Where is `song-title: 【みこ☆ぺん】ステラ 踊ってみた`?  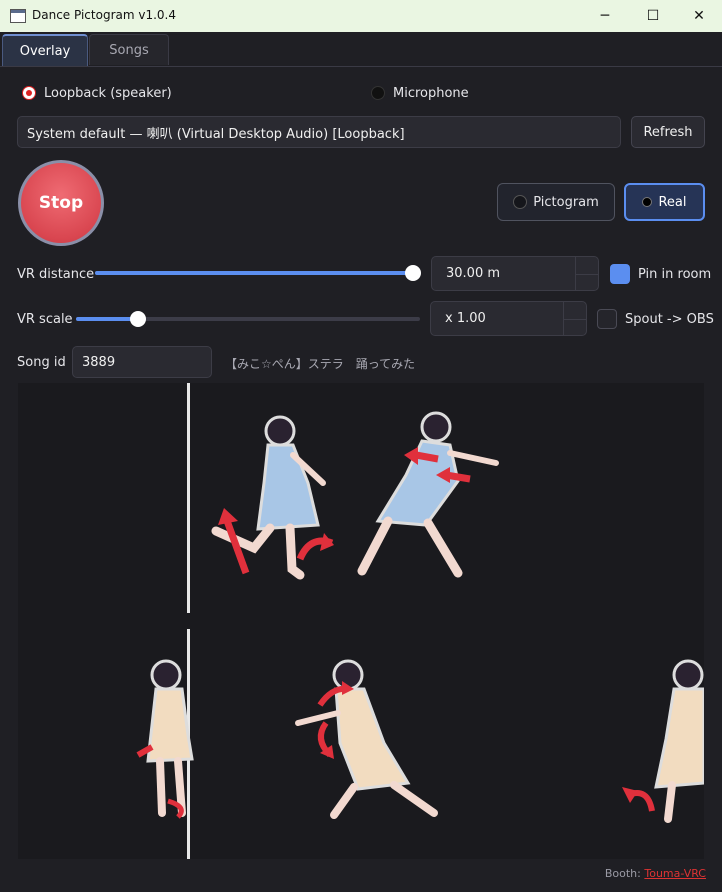
song-title: 【みこ☆ぺん】ステラ 踊ってみた is located at coordinates (320, 364).